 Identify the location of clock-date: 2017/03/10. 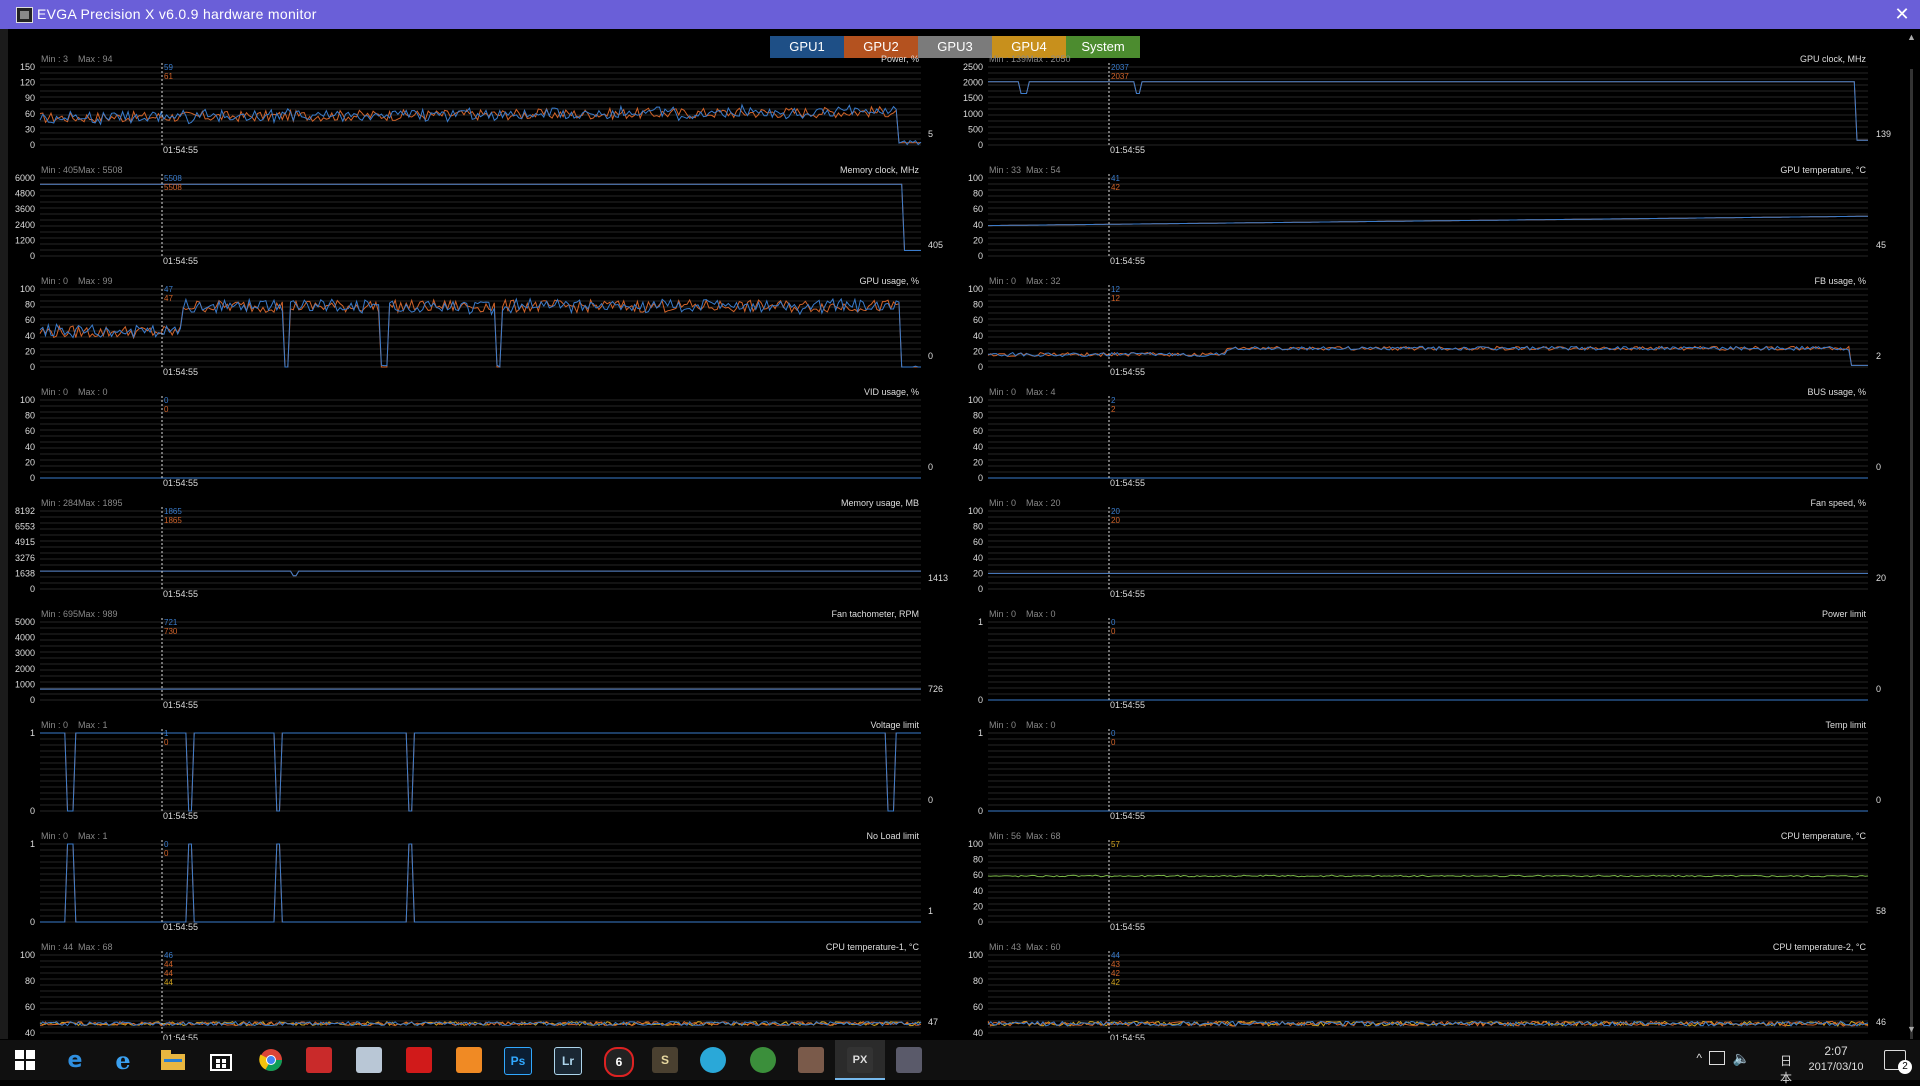
(1836, 1067).